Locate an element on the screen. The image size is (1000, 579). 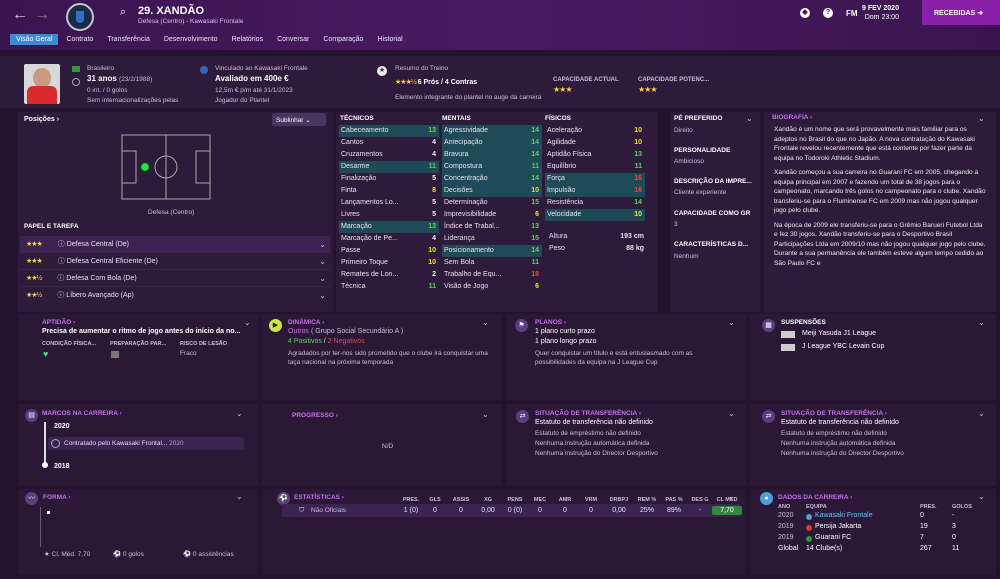
career-total-row: Global 14 Clube(s) 267 11 is located at coordinates (883, 550).